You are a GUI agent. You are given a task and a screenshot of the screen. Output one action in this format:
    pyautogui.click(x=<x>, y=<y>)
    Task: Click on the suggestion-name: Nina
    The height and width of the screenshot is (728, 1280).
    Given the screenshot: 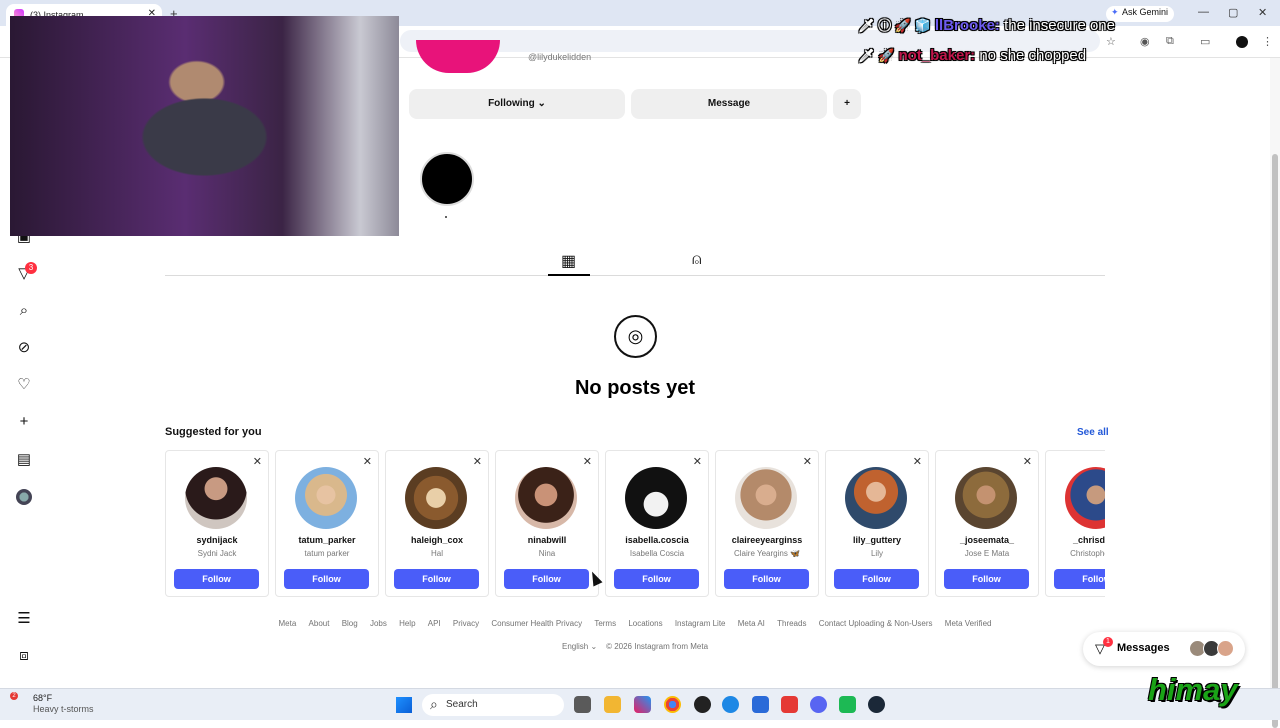 What is the action you would take?
    pyautogui.click(x=547, y=553)
    